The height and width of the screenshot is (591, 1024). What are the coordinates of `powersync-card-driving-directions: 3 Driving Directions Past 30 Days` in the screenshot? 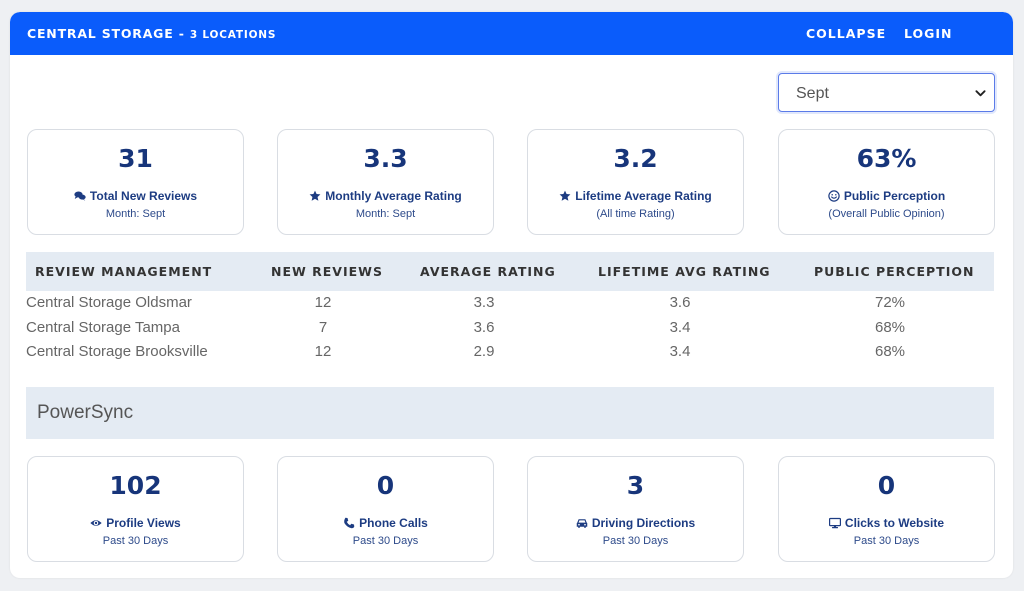 It's located at (635, 509).